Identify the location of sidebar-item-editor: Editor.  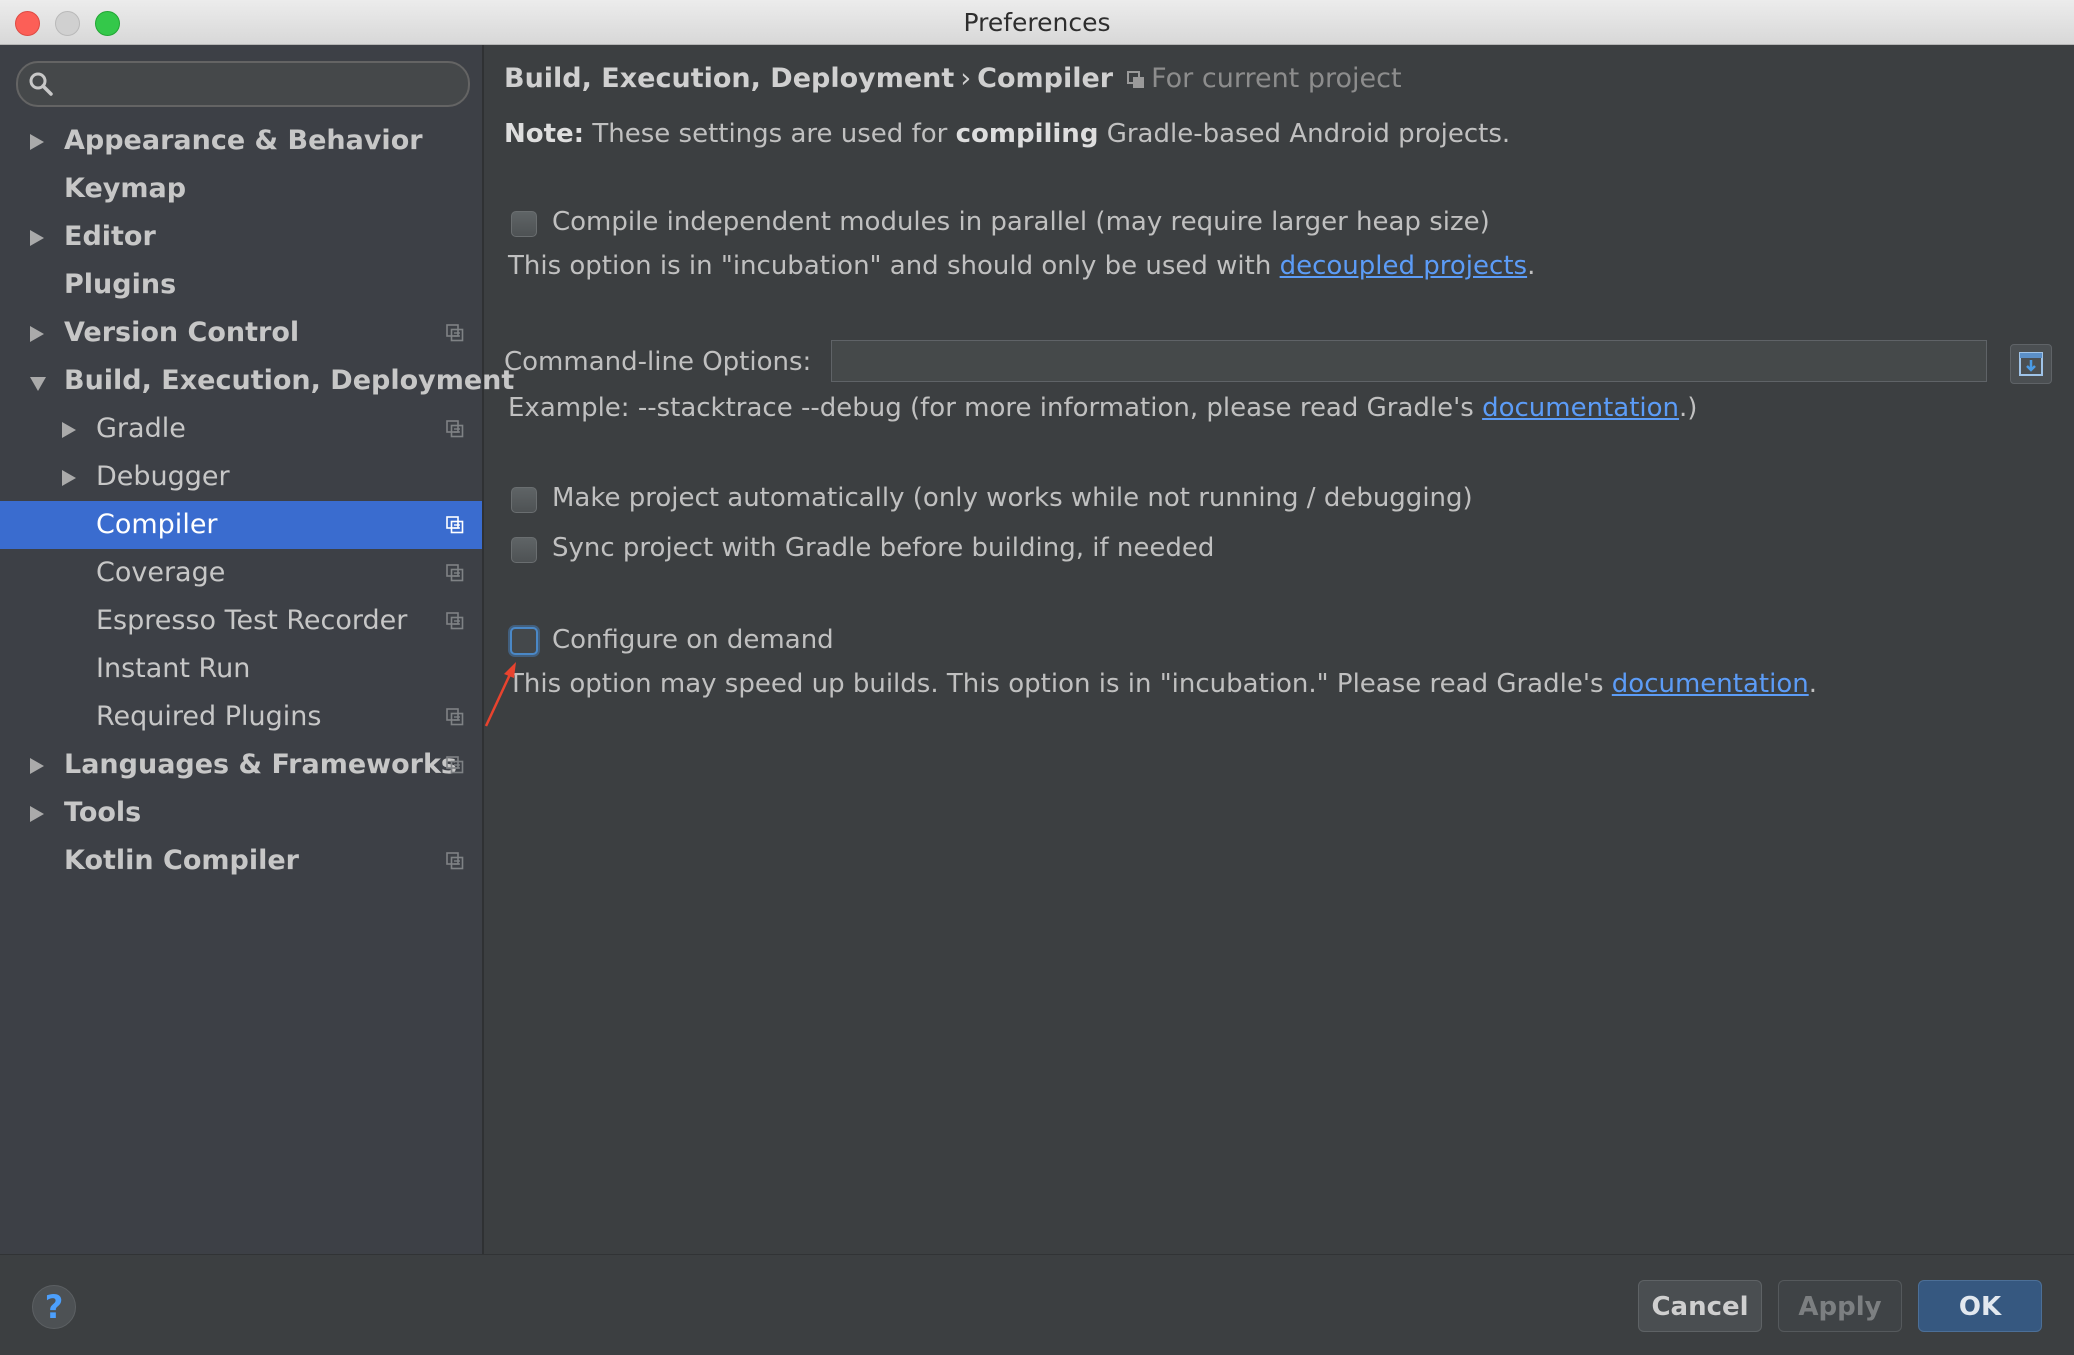
(241, 237).